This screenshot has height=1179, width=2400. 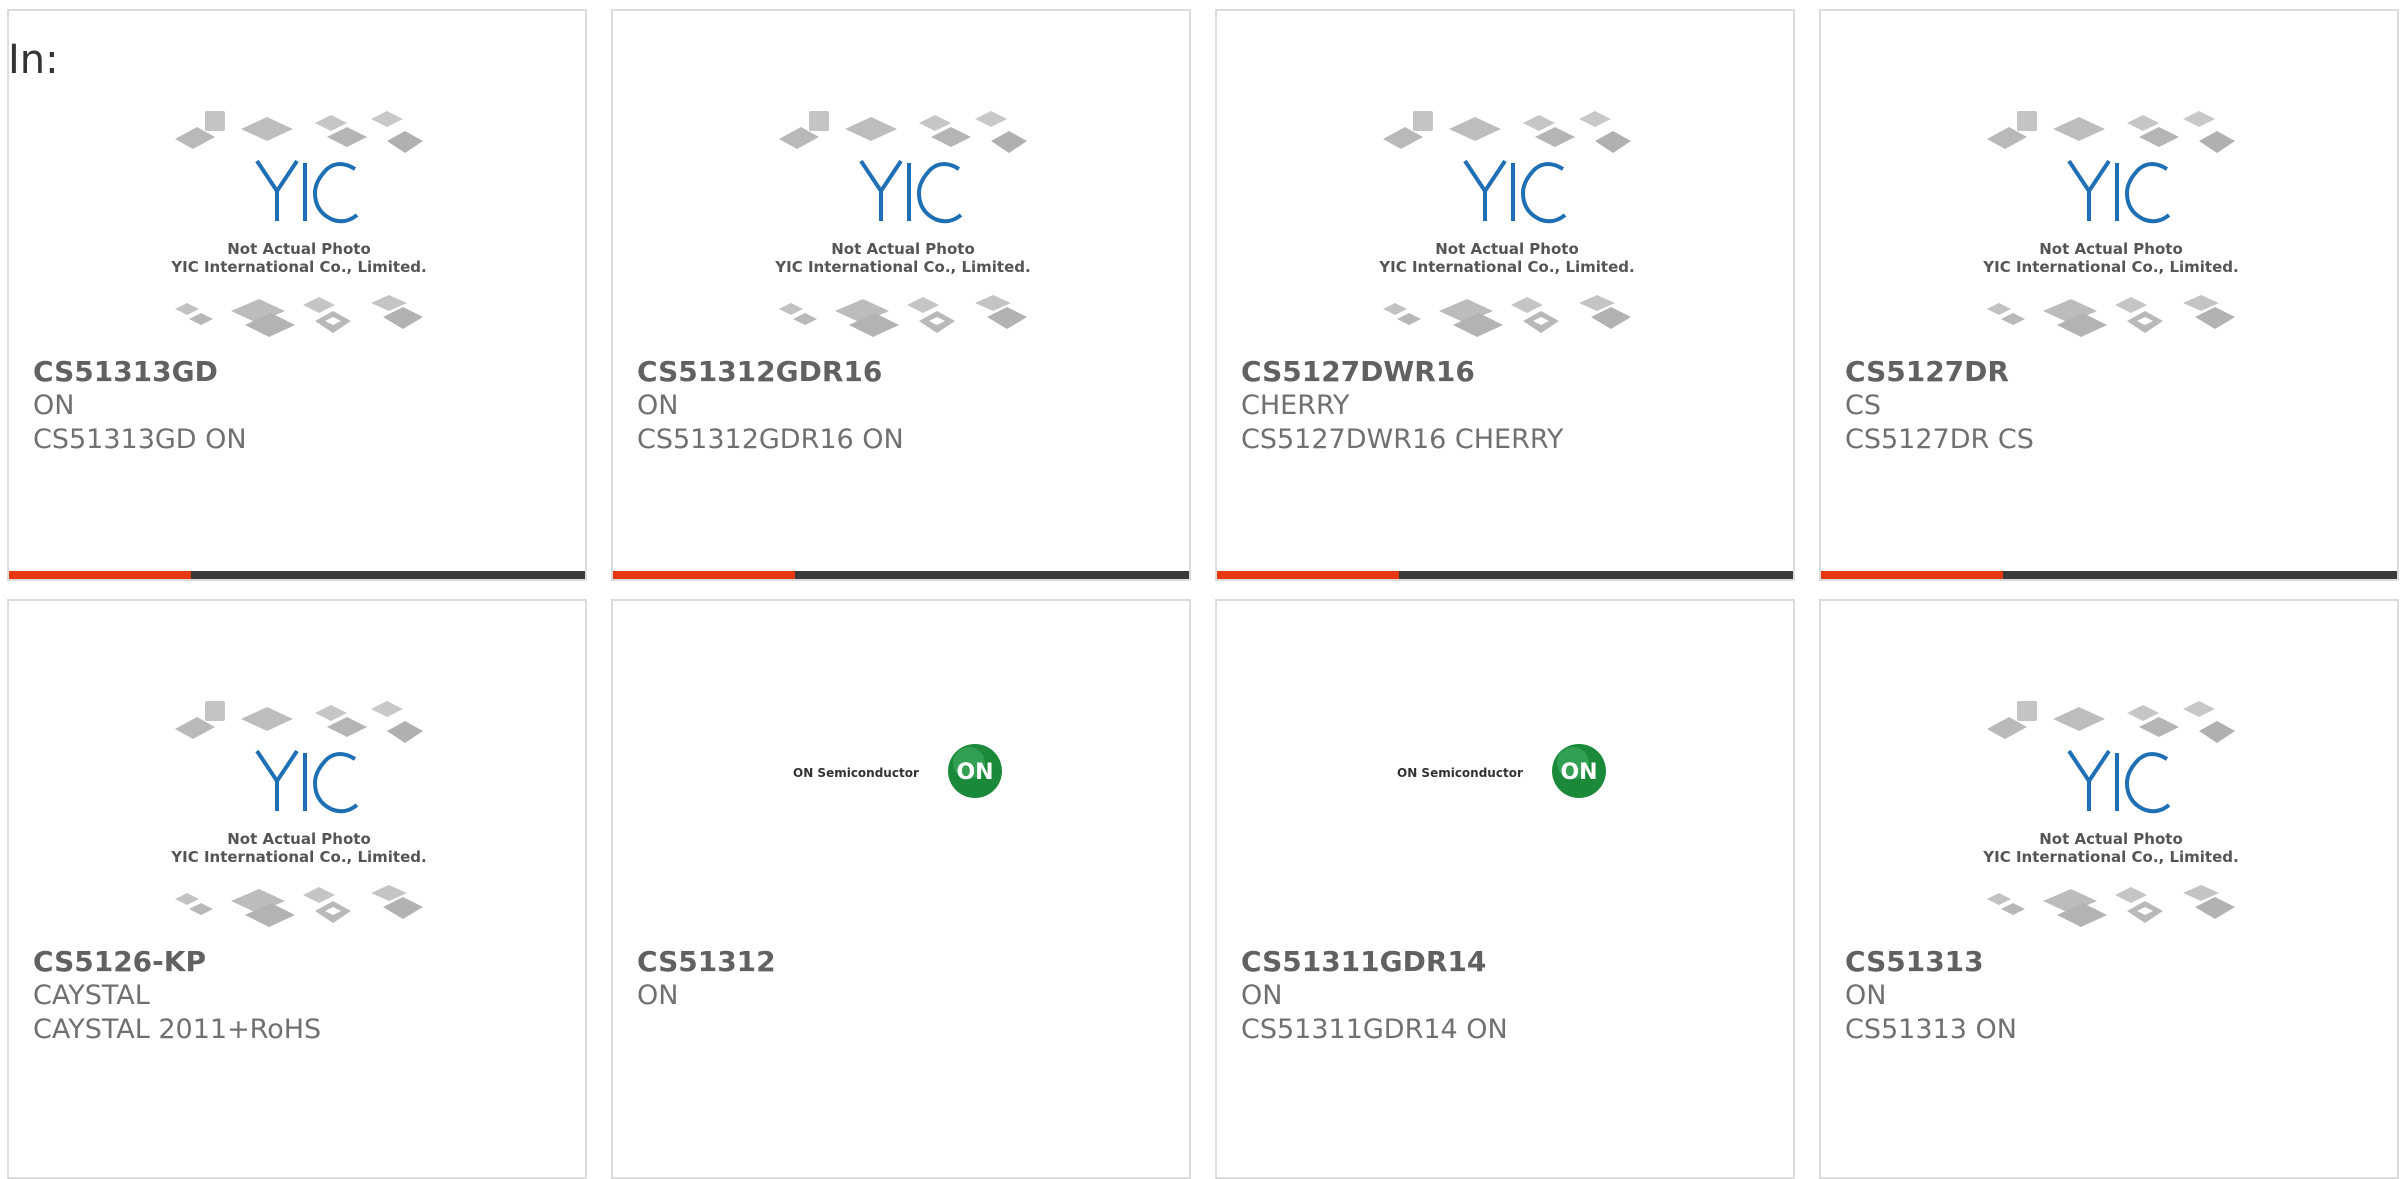 What do you see at coordinates (125, 372) in the screenshot?
I see `part-number: CS51313GD` at bounding box center [125, 372].